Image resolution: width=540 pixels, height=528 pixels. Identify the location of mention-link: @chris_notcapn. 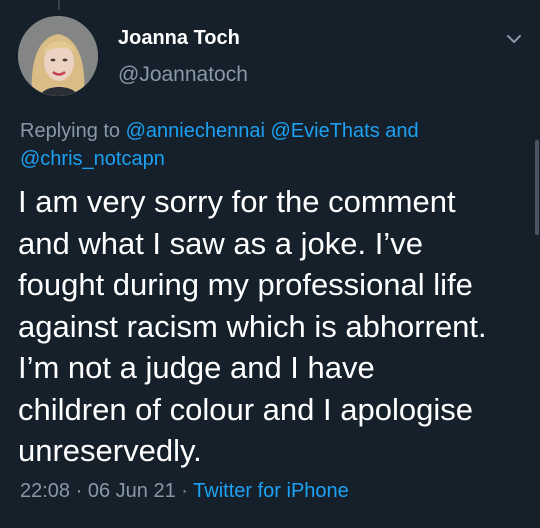
(92, 159).